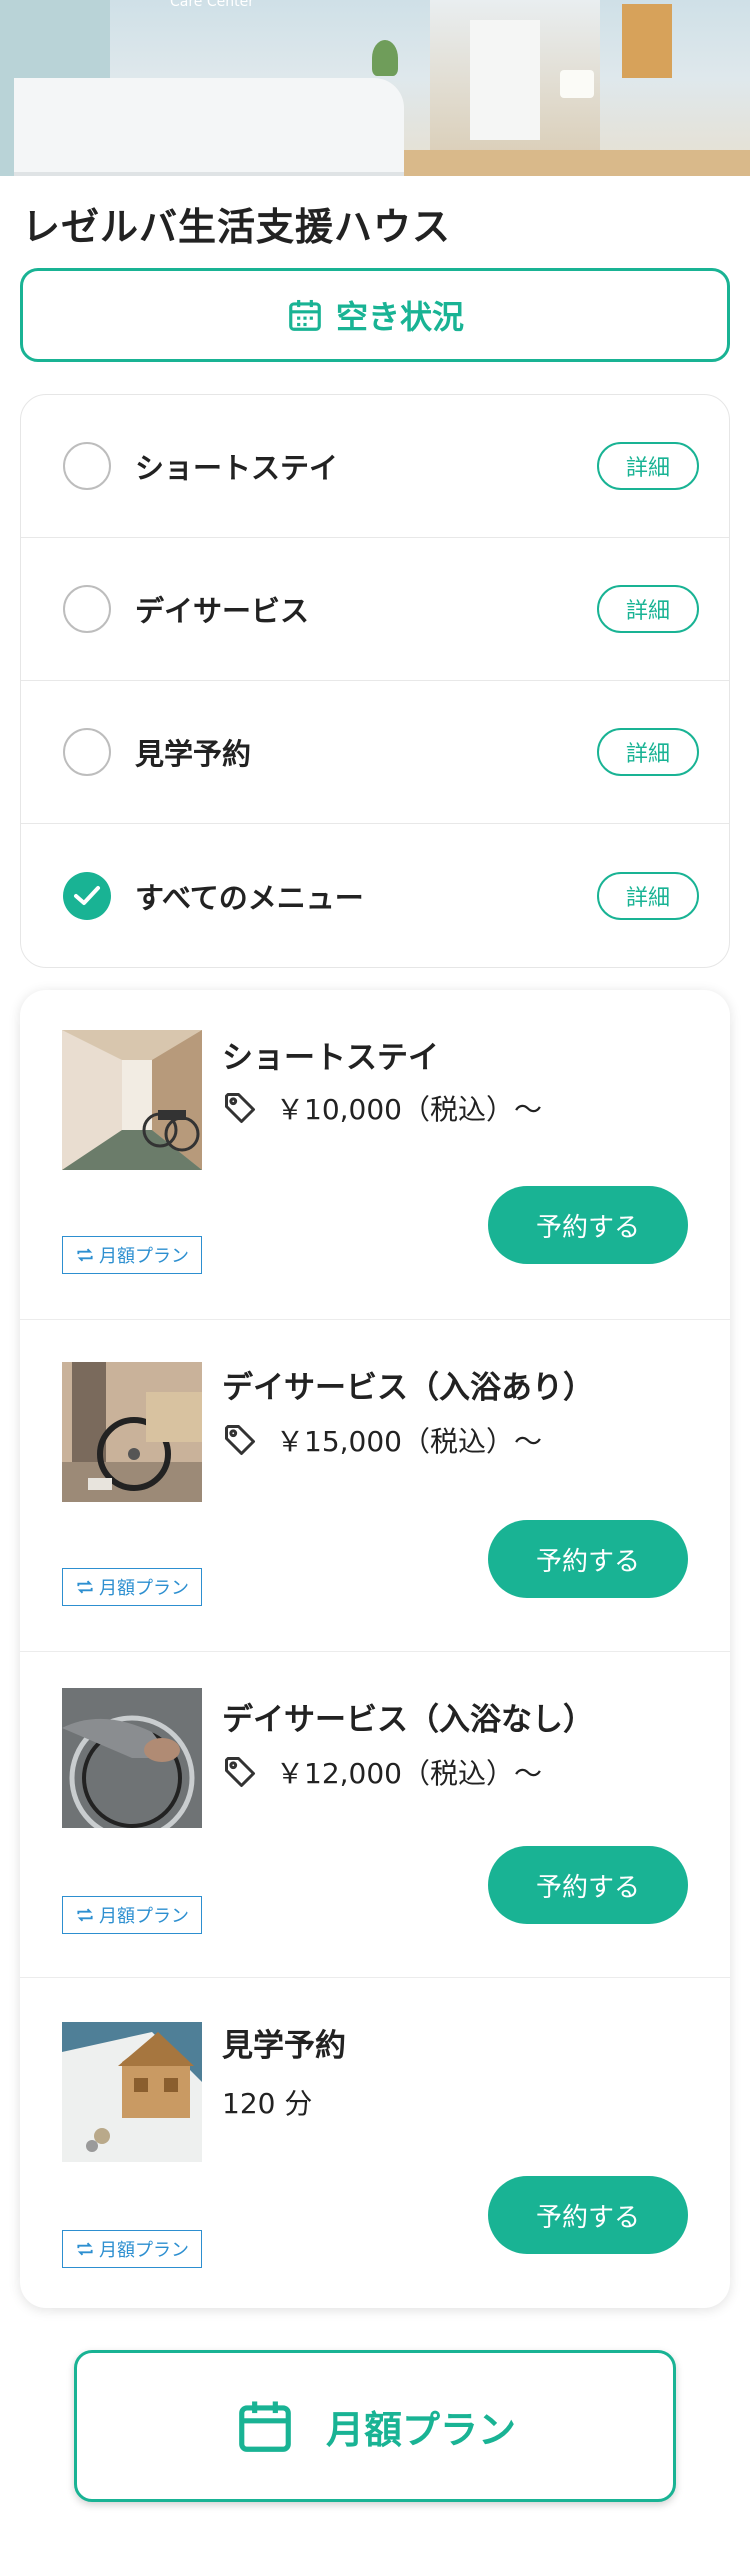 This screenshot has width=750, height=2554. Describe the element at coordinates (330, 1058) in the screenshot. I see `plan-name: ショートステイ` at that location.